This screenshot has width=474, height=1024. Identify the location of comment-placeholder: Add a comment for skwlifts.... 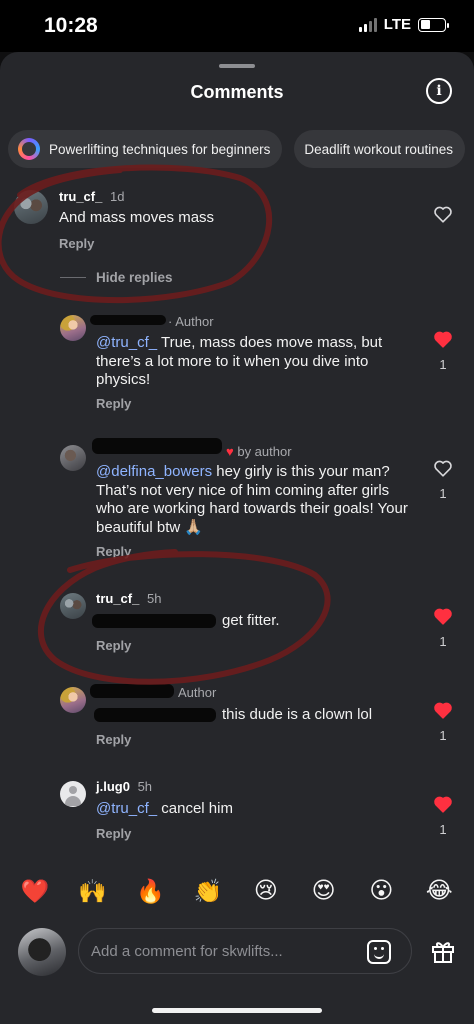
(187, 951).